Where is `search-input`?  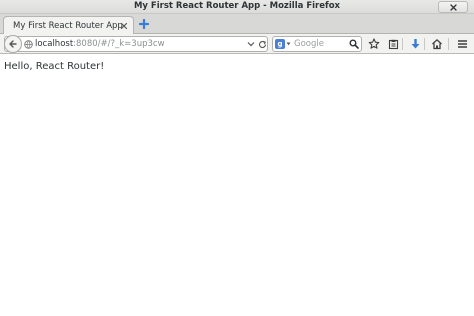 search-input is located at coordinates (320, 44).